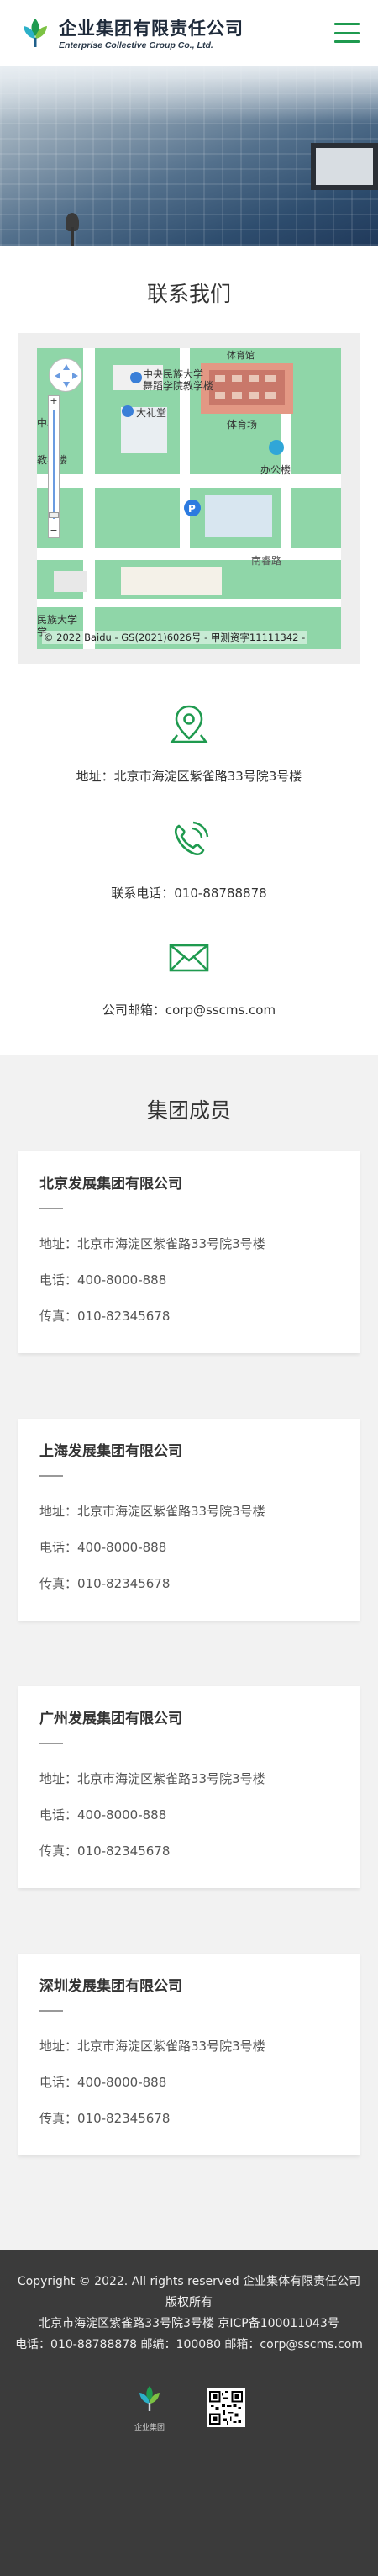  I want to click on map-zoom-control: + −, so click(54, 466).